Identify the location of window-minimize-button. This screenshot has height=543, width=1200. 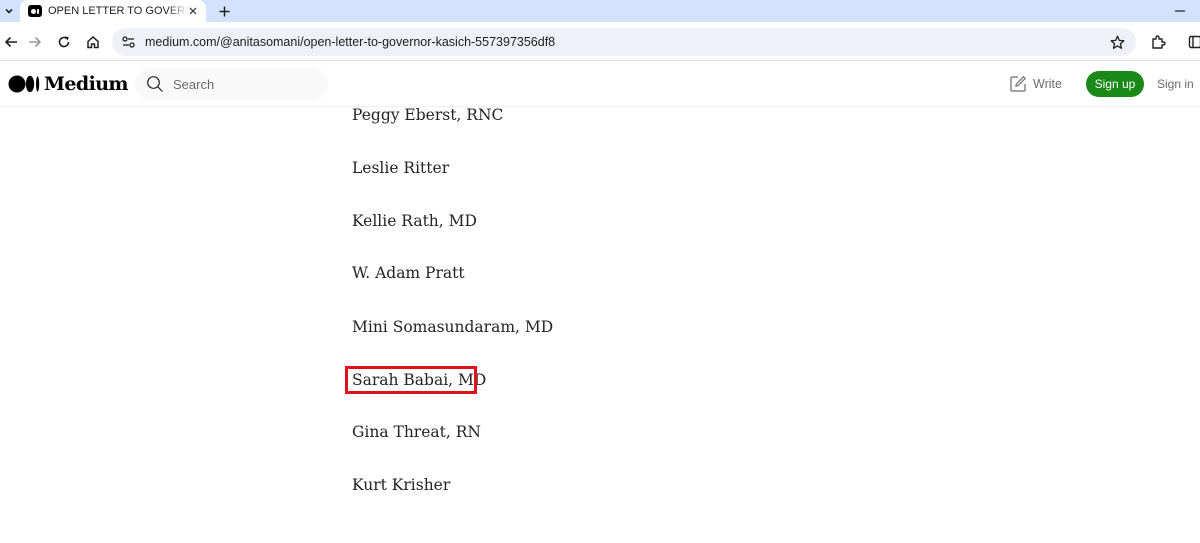
(1180, 11).